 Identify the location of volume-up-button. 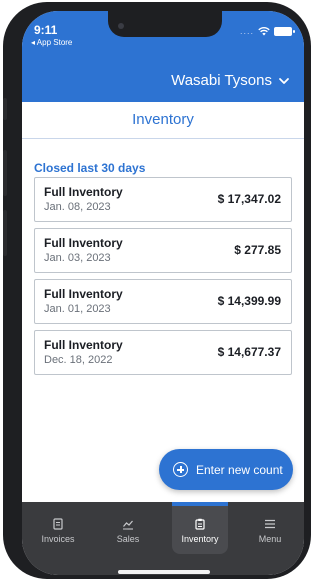
(5, 173).